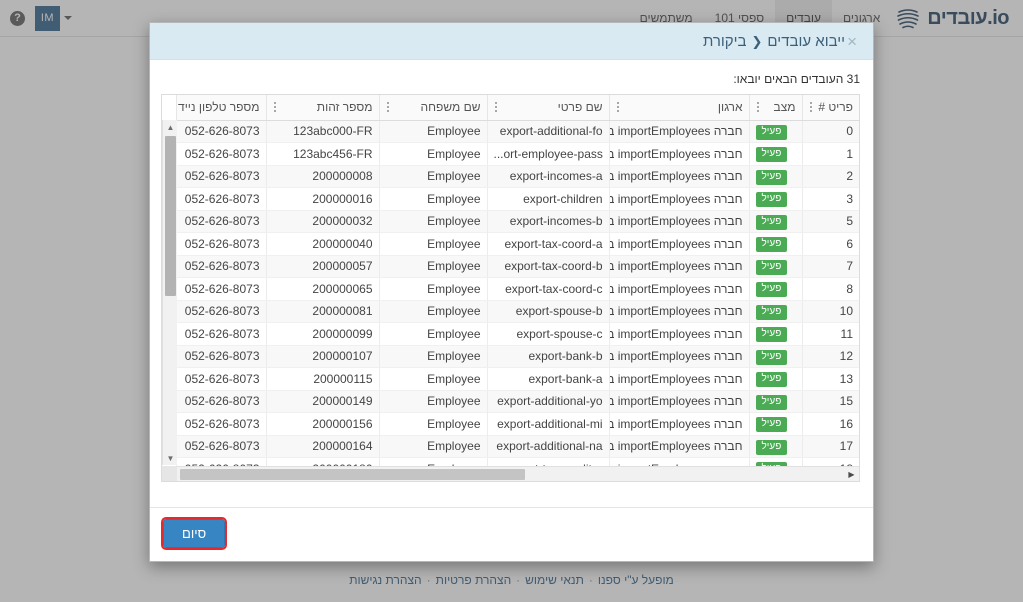 The image size is (1023, 602). What do you see at coordinates (322, 446) in the screenshot?
I see `cell-id: 200000164` at bounding box center [322, 446].